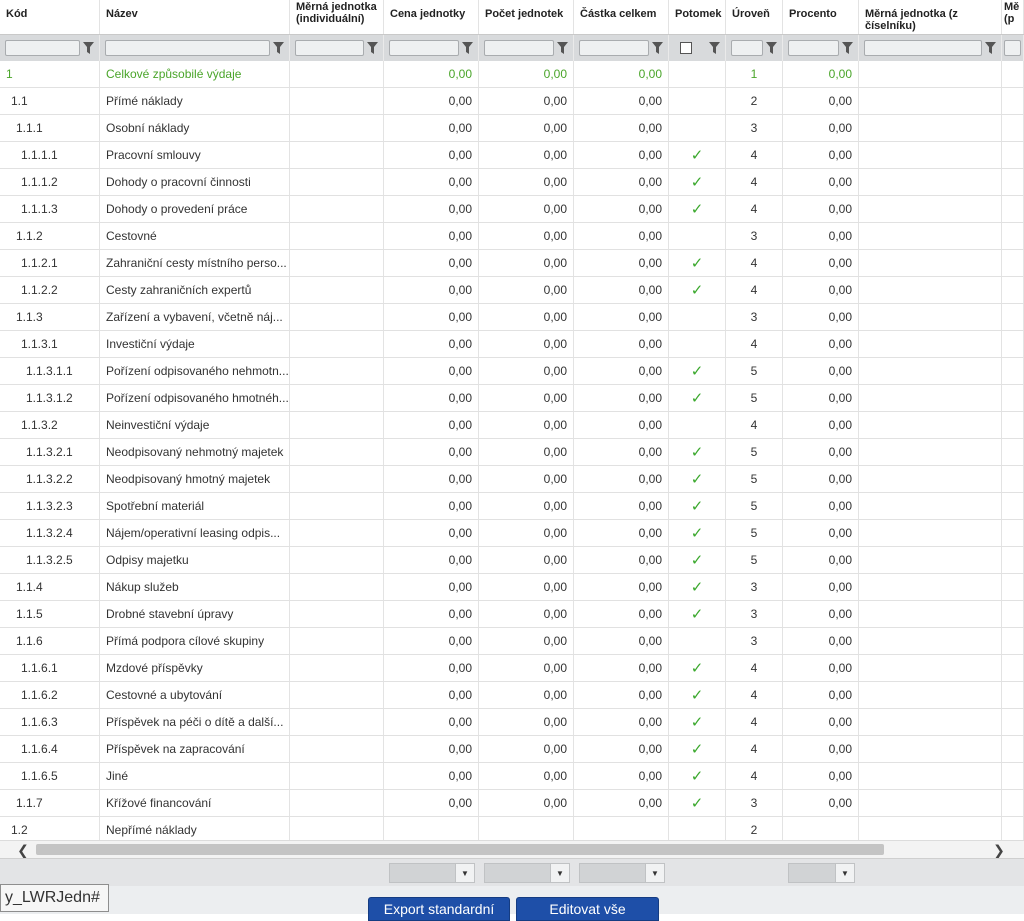 This screenshot has height=921, width=1024. Describe the element at coordinates (424, 48) in the screenshot. I see `filter-input-cena` at that location.